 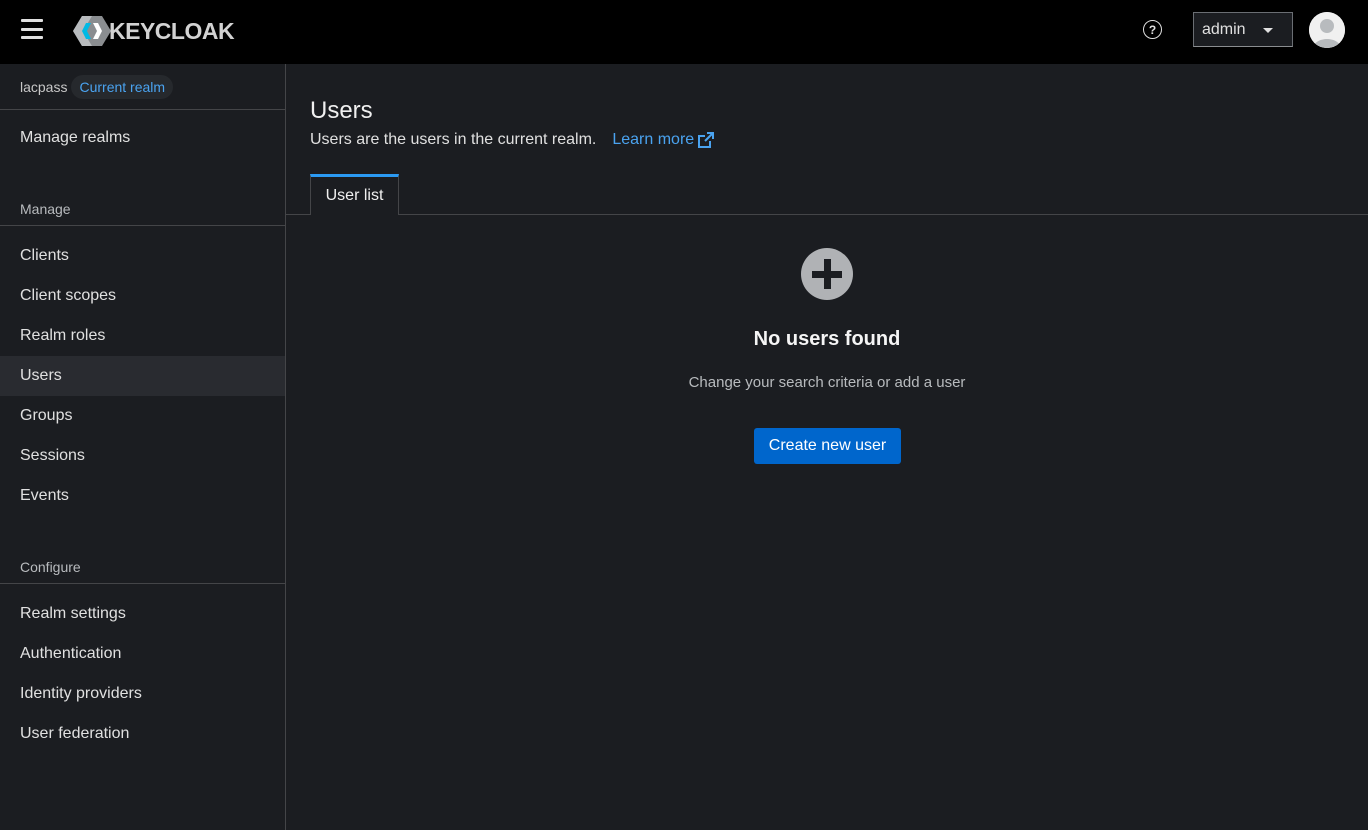 I want to click on external-link-icon, so click(x=706, y=140).